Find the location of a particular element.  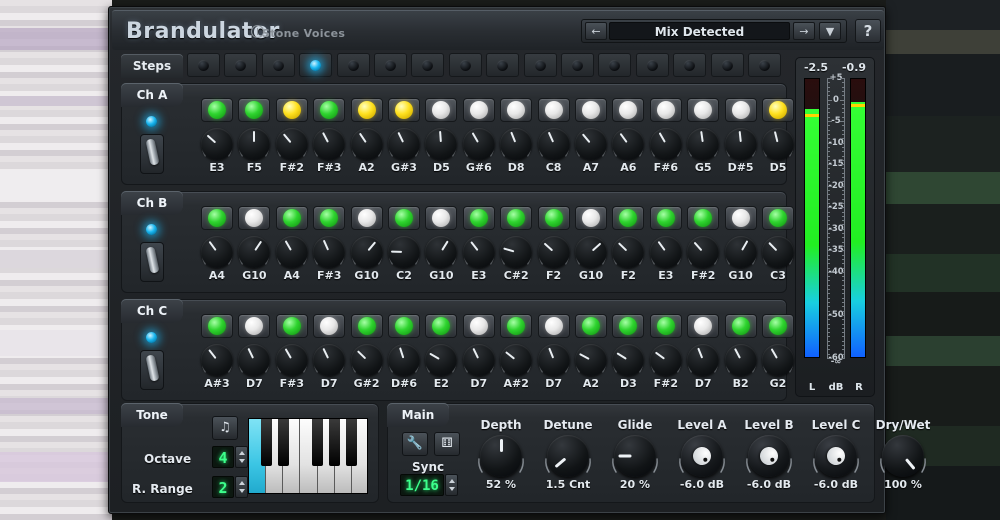

note-knob-9: A#2 is located at coordinates (516, 367).